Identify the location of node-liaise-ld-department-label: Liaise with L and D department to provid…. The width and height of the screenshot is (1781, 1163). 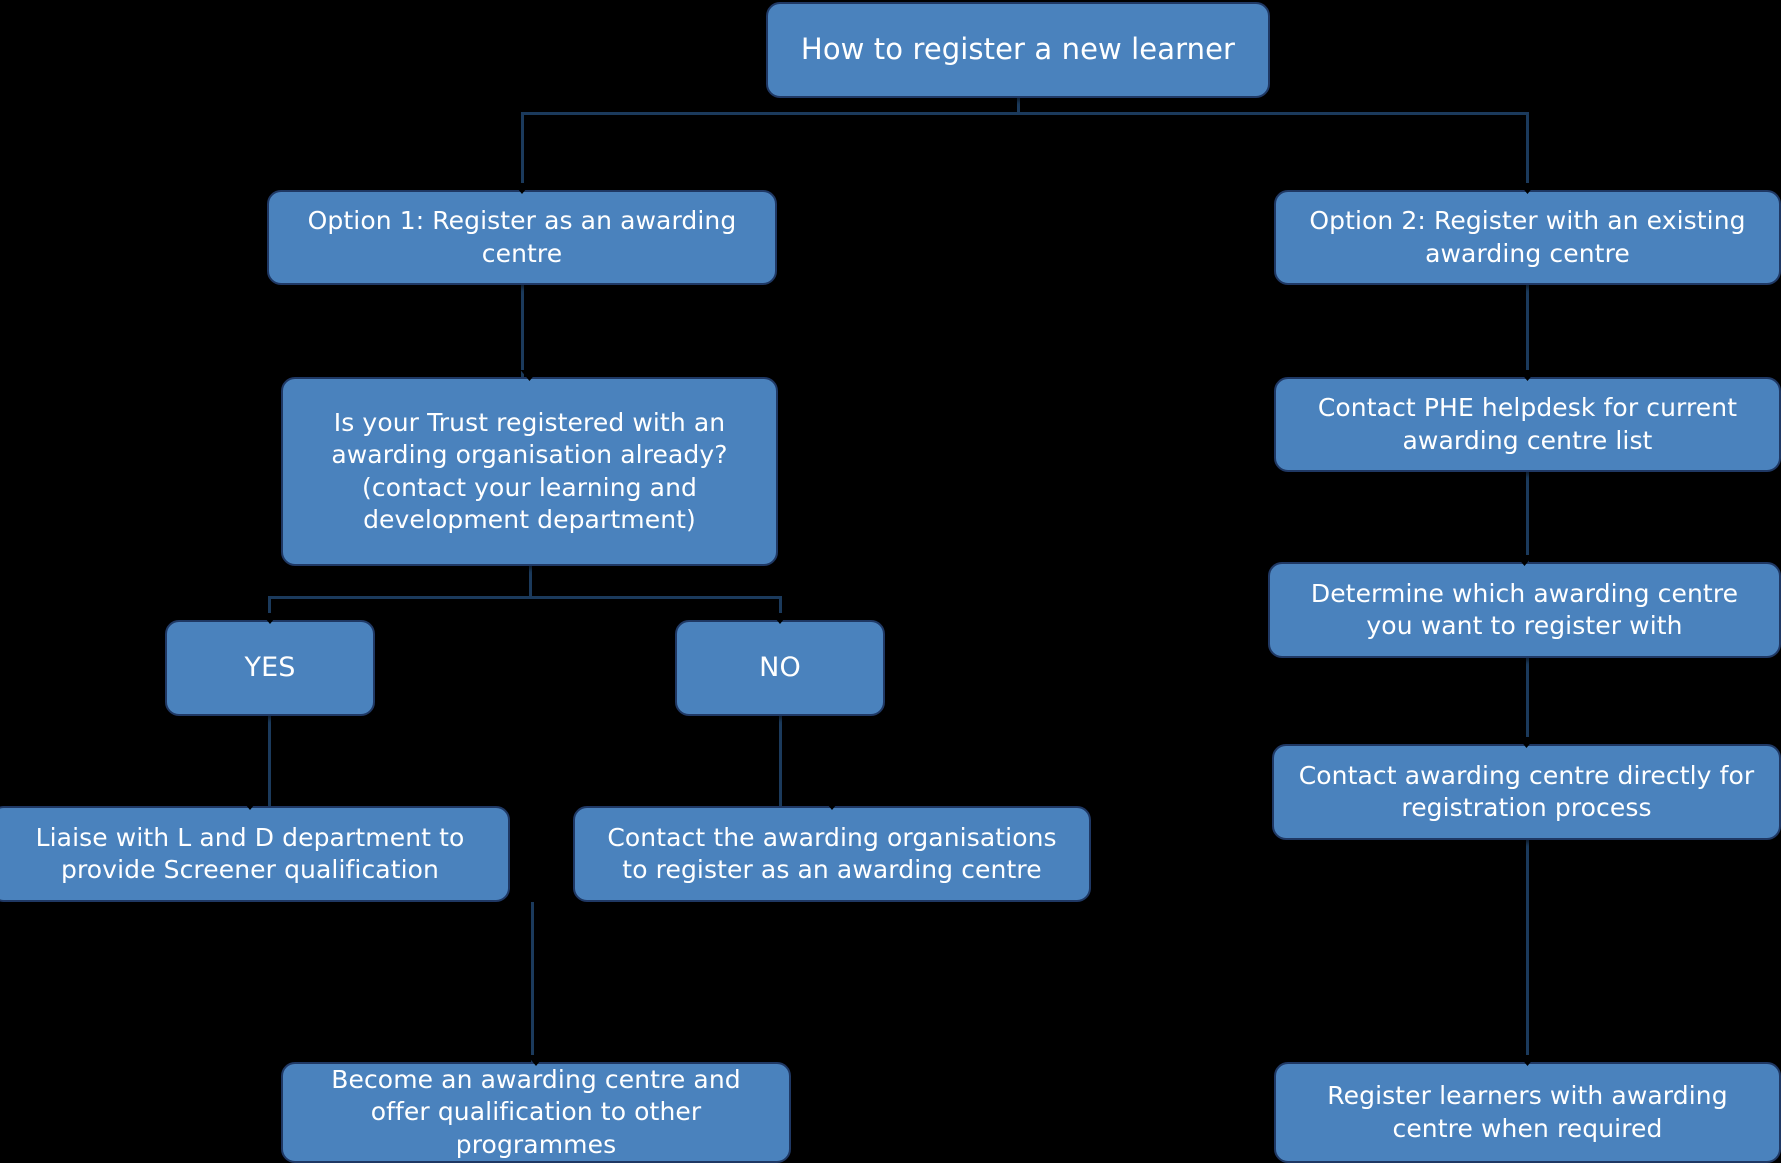
(250, 853).